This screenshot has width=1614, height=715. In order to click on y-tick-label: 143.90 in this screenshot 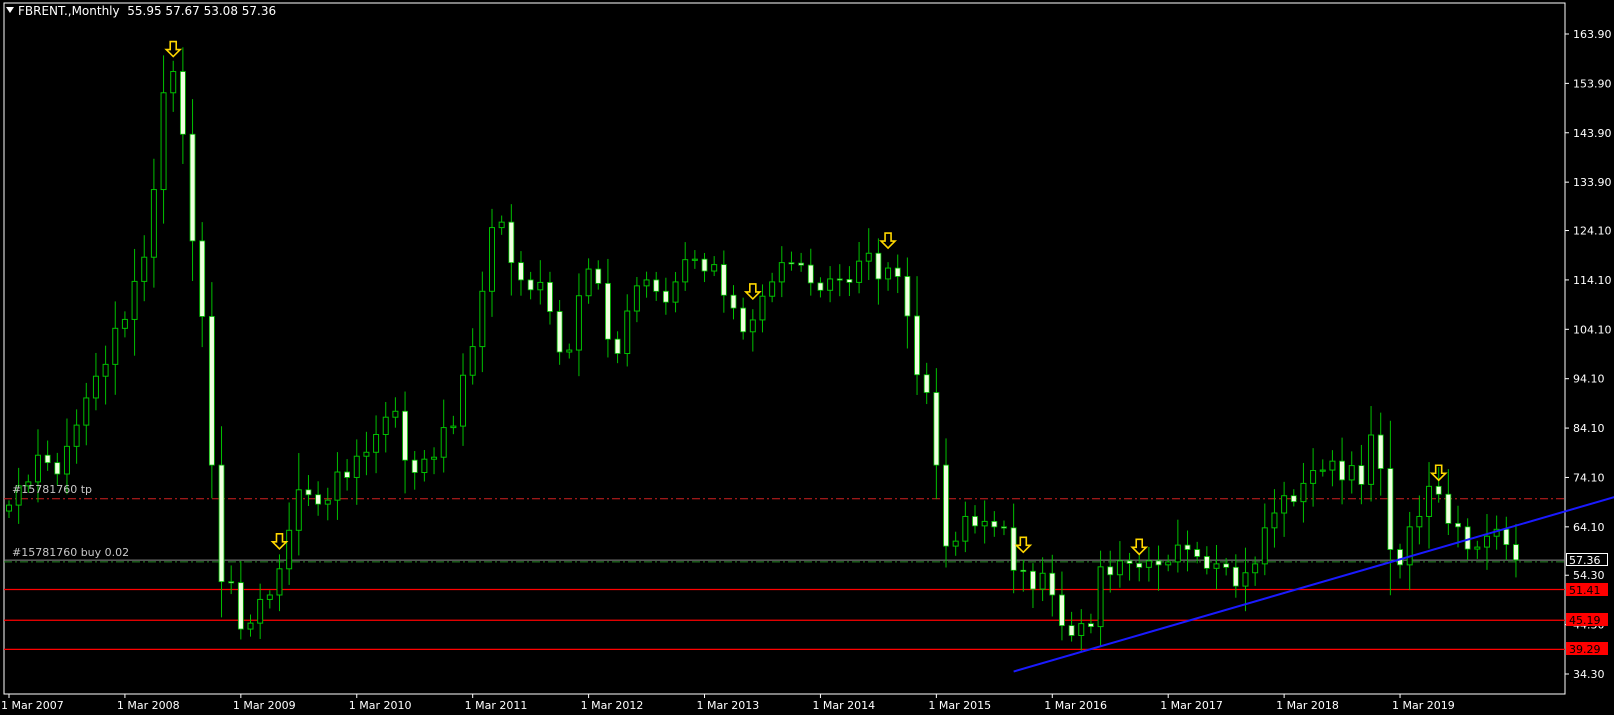, I will do `click(1592, 133)`.